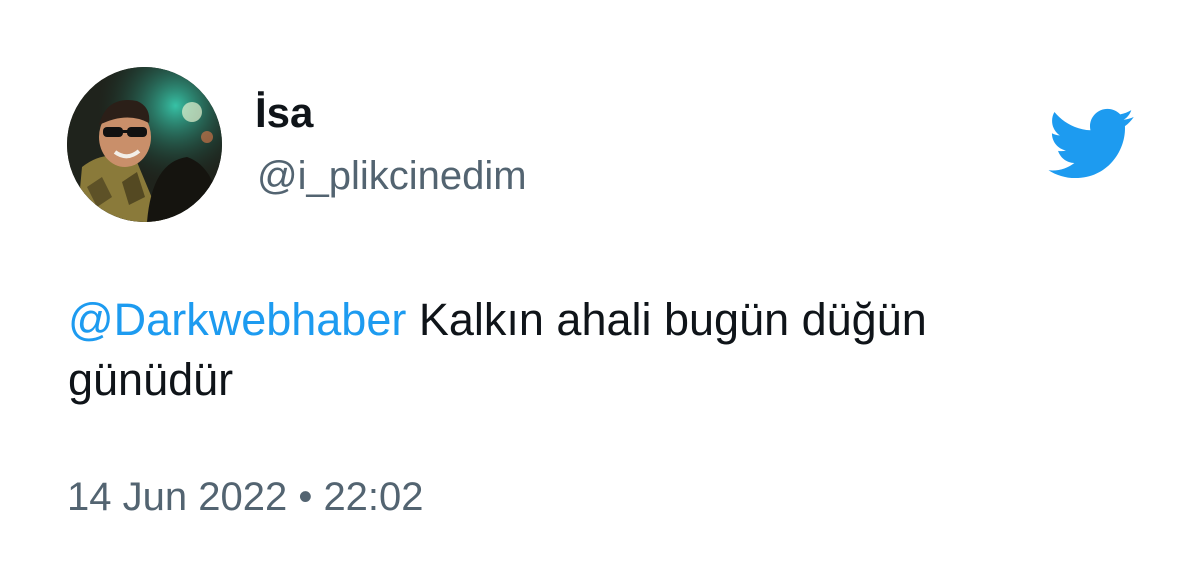  Describe the element at coordinates (373, 497) in the screenshot. I see `timestamp-time: 22:02` at that location.